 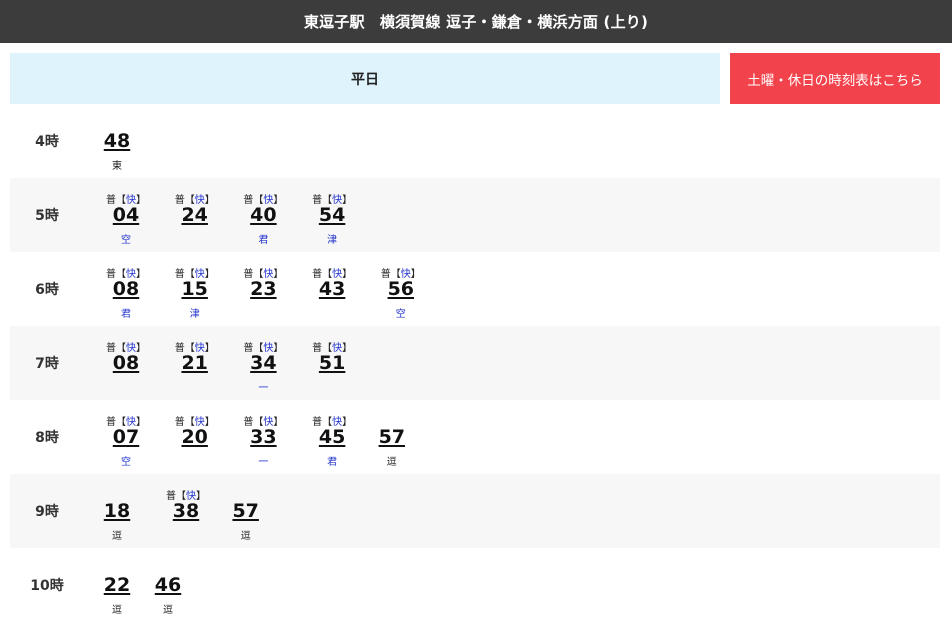 I want to click on page-title: 東逗子駅 横須賀線 逗子・鎌倉・横浜方面 (上り), so click(x=476, y=21).